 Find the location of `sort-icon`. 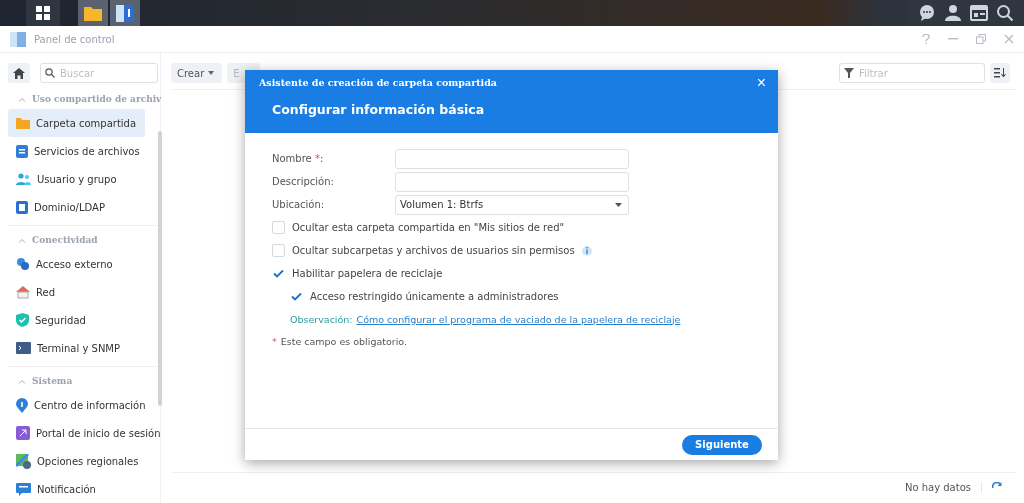

sort-icon is located at coordinates (1000, 73).